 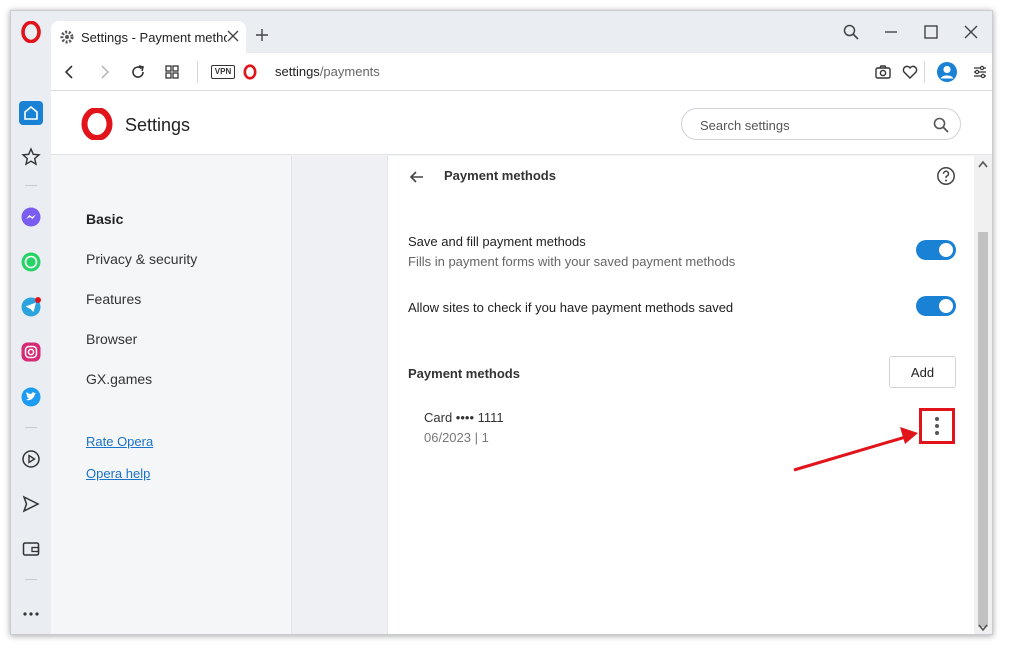 I want to click on save-fill-title: Save and fill payment methods, so click(x=497, y=241).